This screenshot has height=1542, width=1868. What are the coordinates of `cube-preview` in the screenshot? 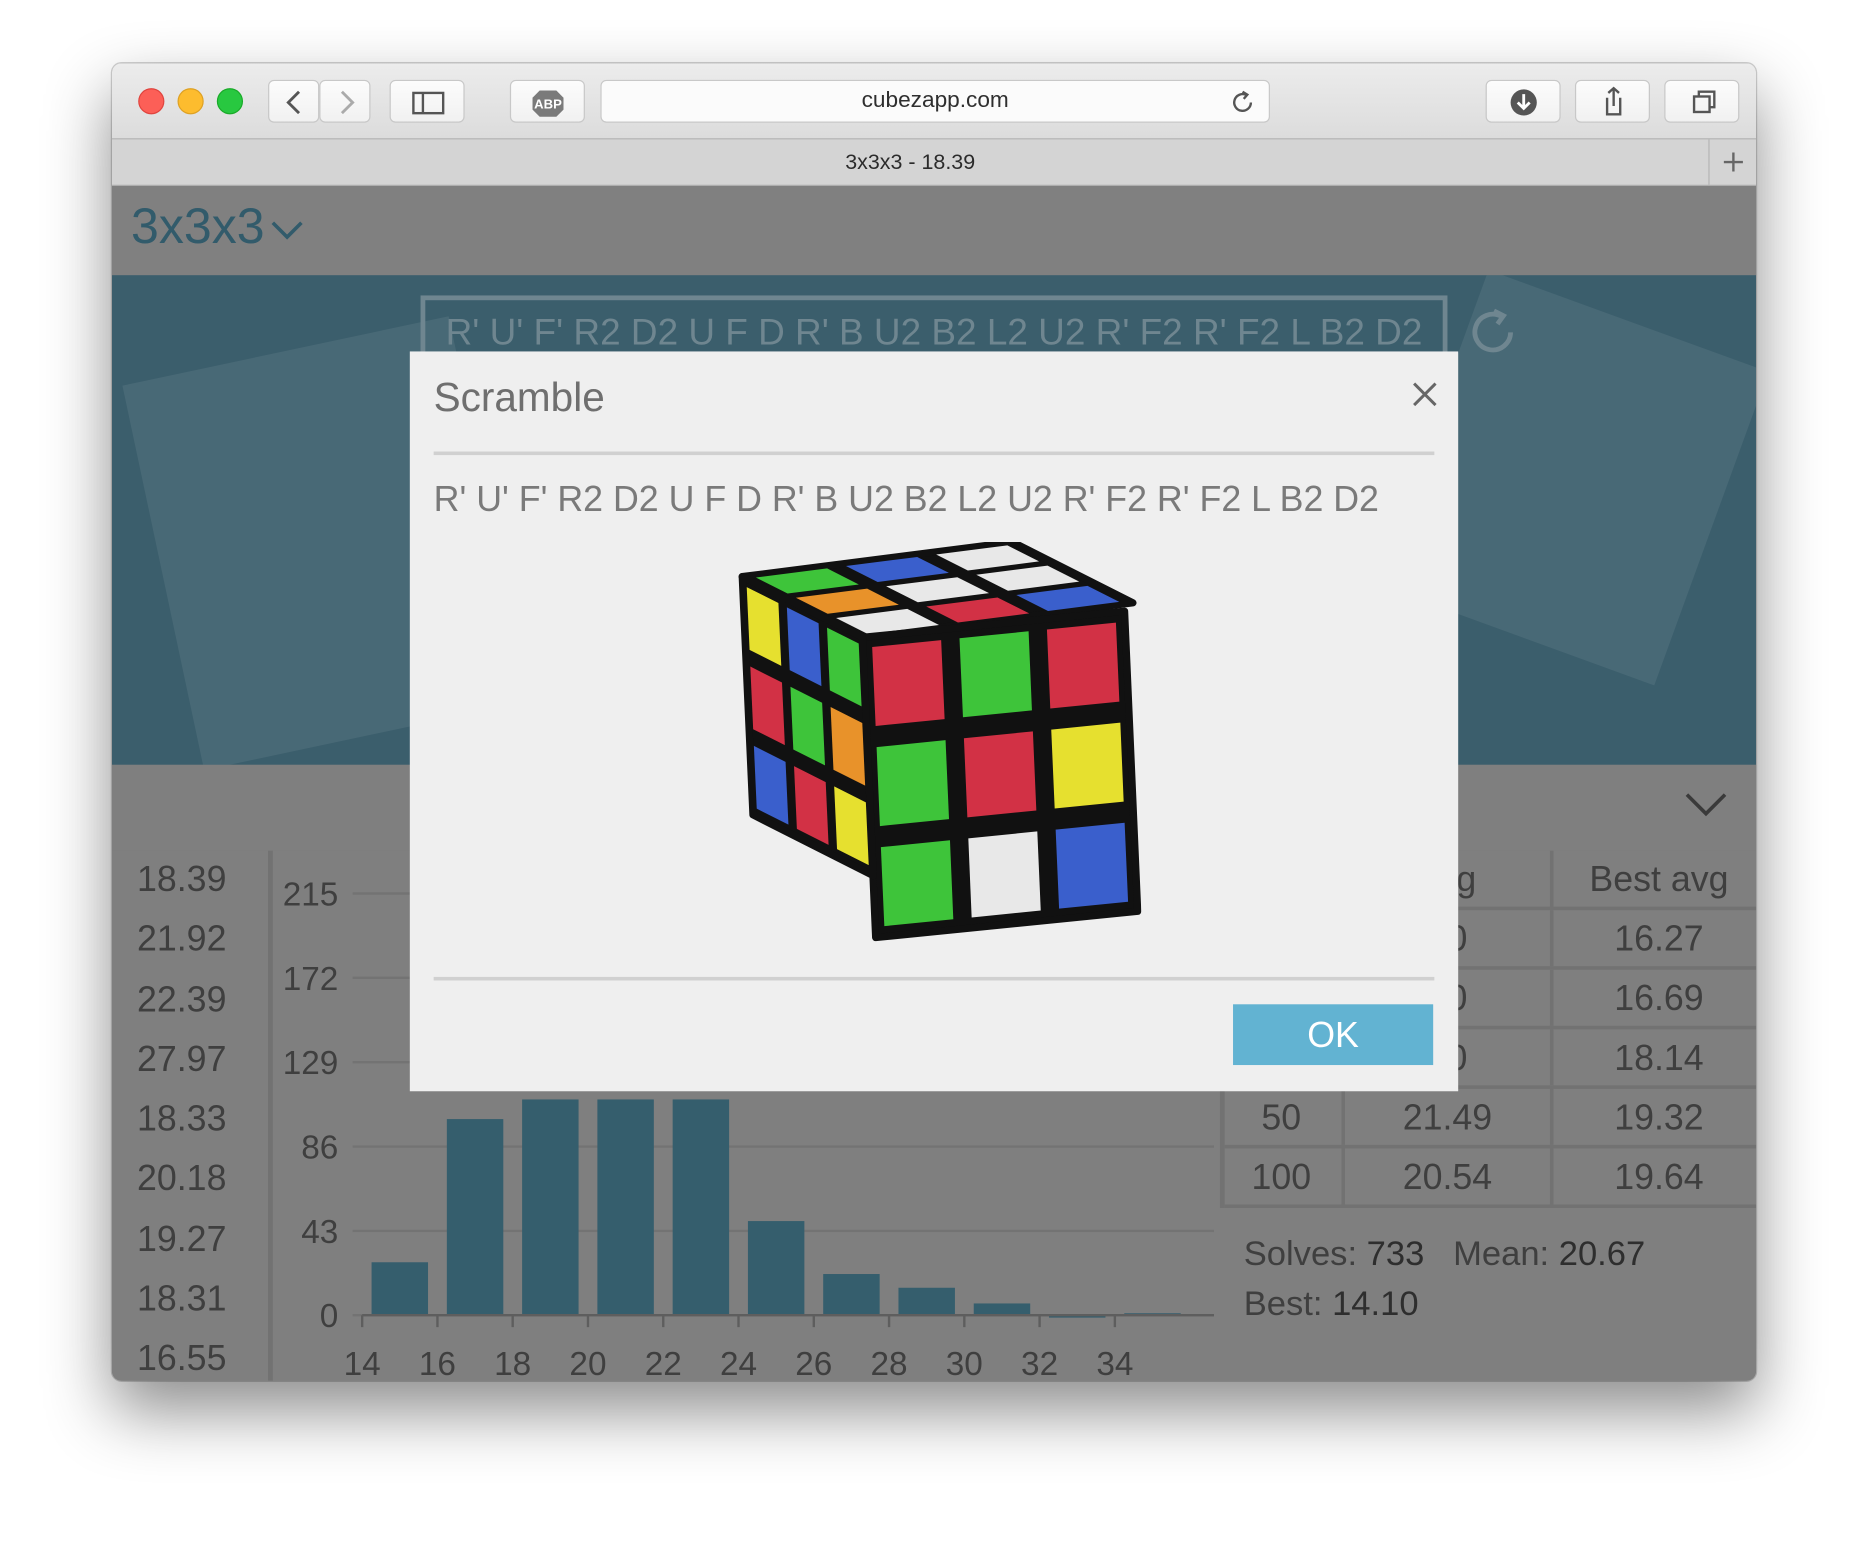 It's located at (940, 742).